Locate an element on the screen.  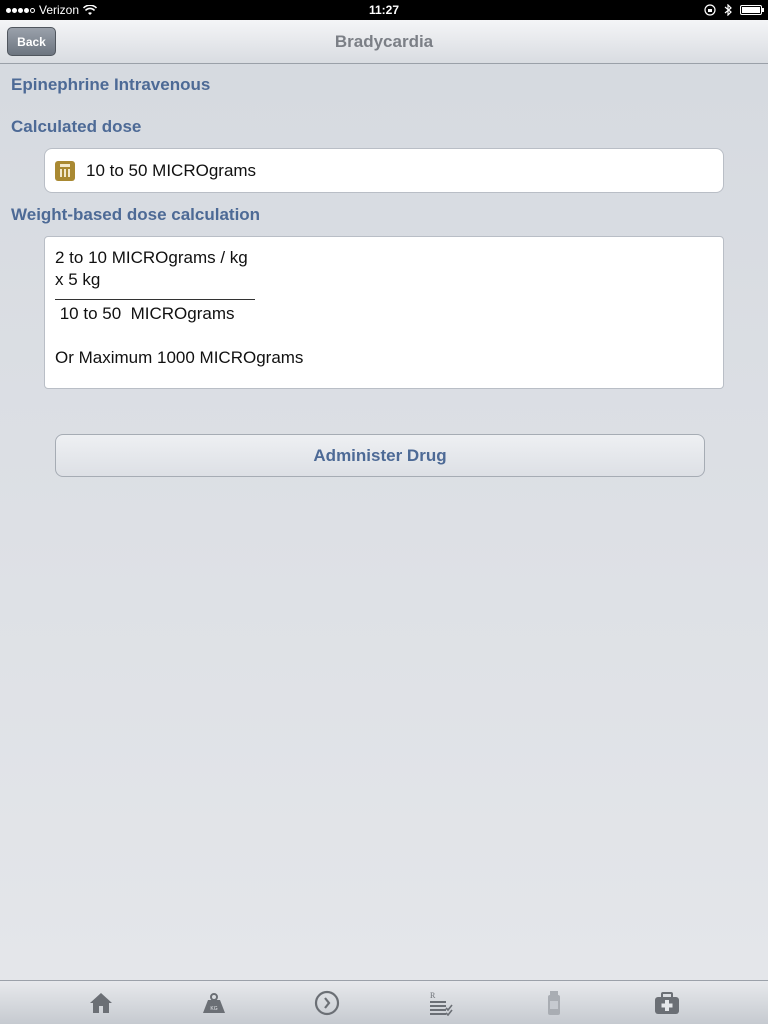
medical-kit-icon is located at coordinates (667, 1002).